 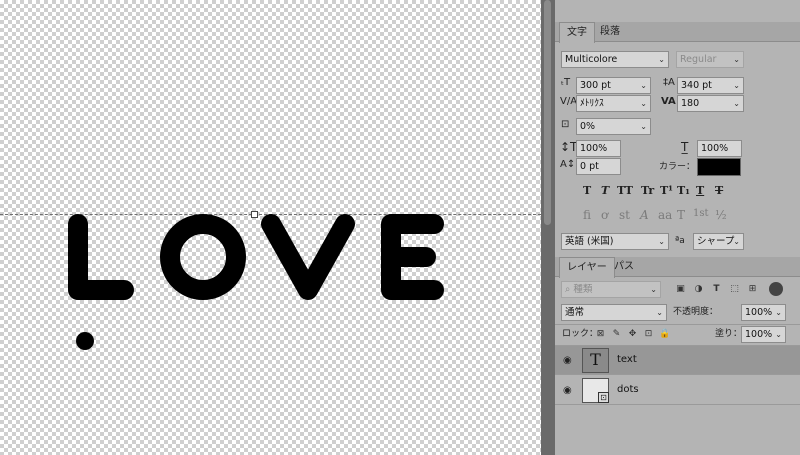 I want to click on fractions-button: ½, so click(x=721, y=215).